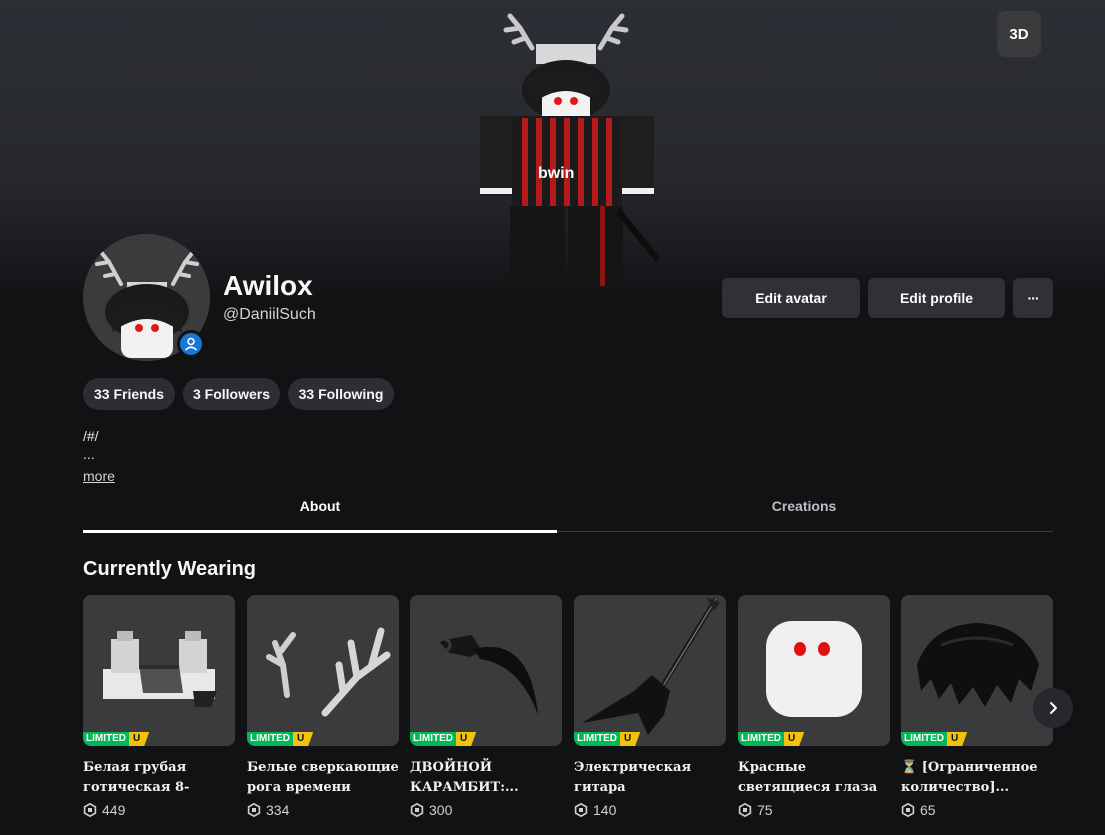 The height and width of the screenshot is (835, 1105). Describe the element at coordinates (341, 394) in the screenshot. I see `following-count-chip: 33 Following` at that location.